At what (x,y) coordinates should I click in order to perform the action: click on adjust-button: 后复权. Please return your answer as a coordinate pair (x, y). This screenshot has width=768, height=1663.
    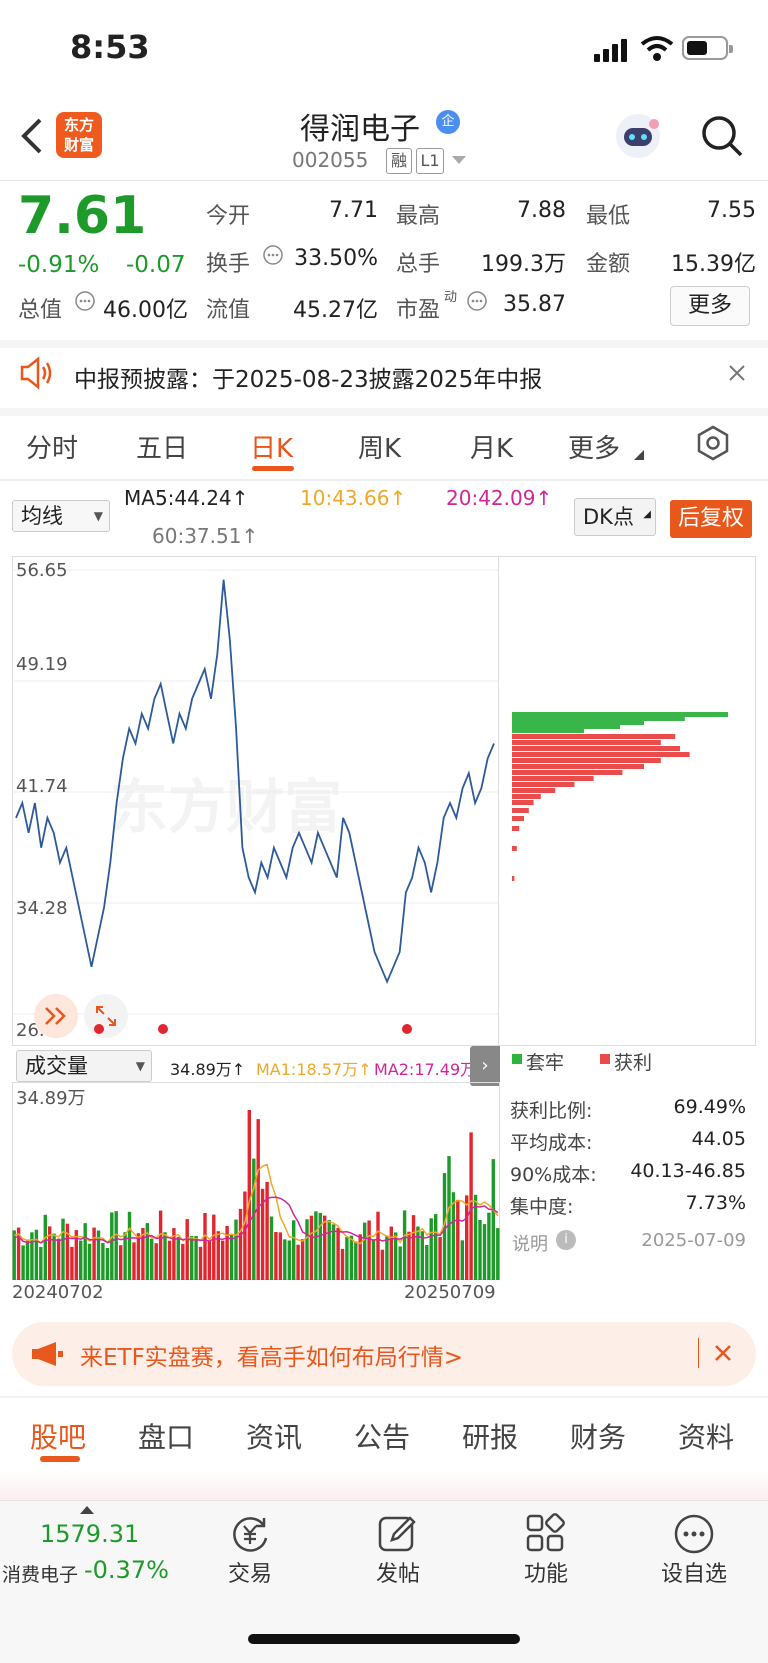
    Looking at the image, I should click on (711, 519).